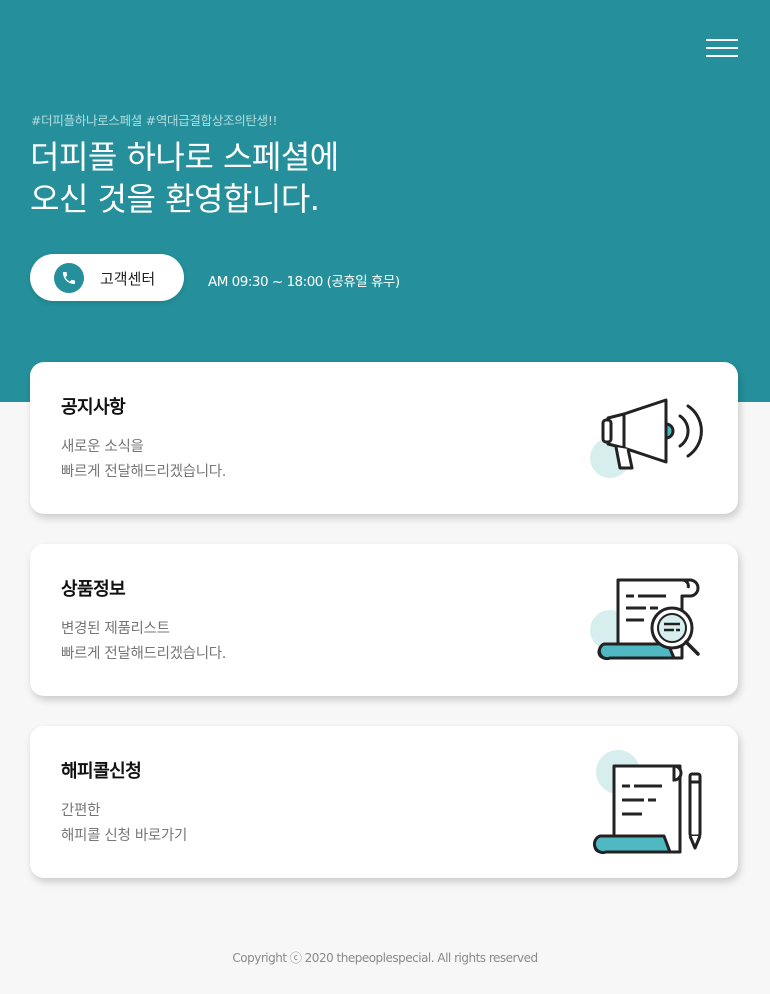  I want to click on product-info-card-desc-line-1: 변경된 제품리스트, so click(115, 629).